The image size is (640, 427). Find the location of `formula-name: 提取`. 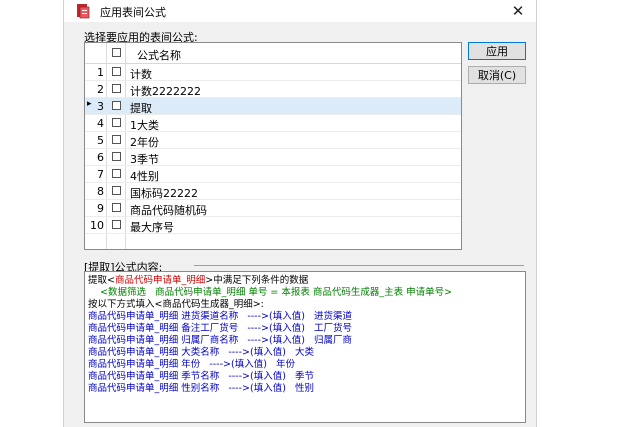

formula-name: 提取 is located at coordinates (141, 108).